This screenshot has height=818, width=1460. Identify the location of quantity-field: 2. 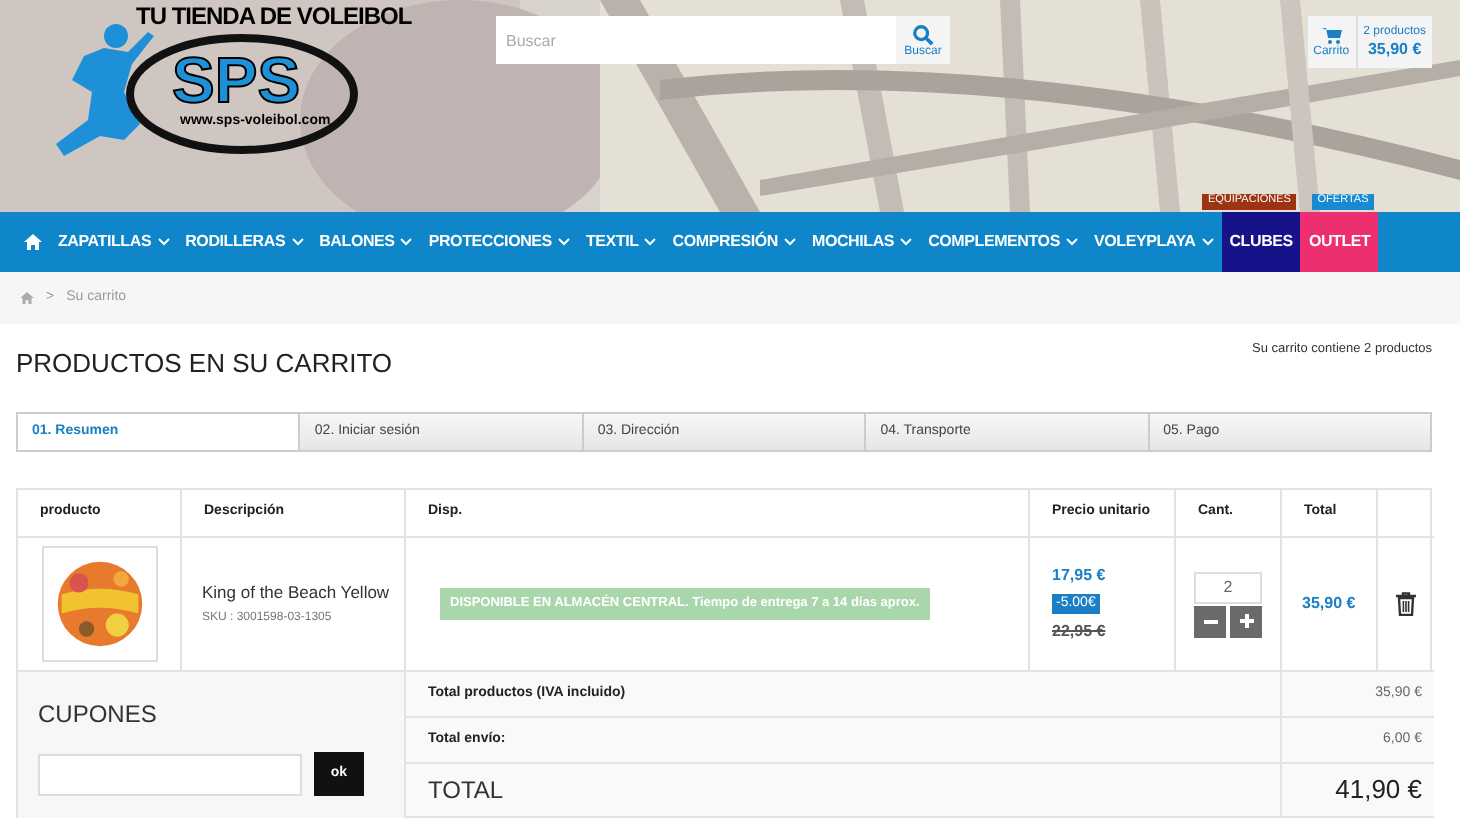
(1228, 587).